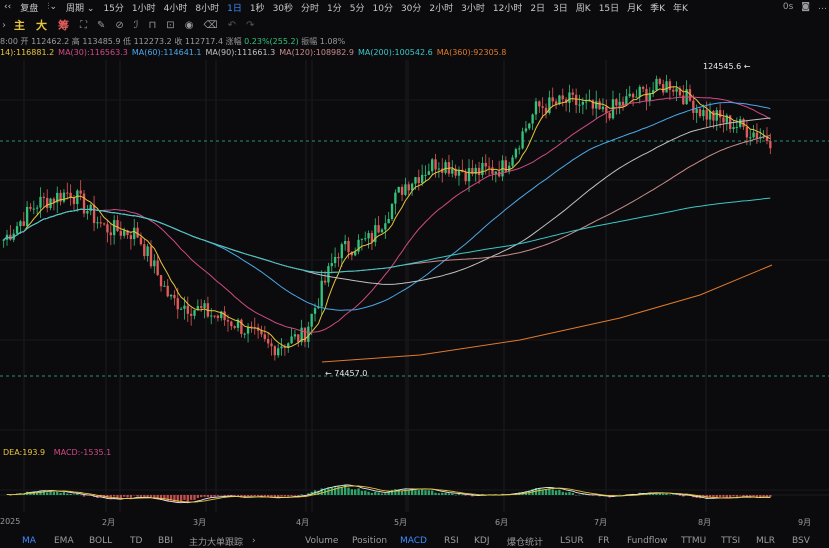 The image size is (829, 548). I want to click on tab-bsv: BSV, so click(801, 541).